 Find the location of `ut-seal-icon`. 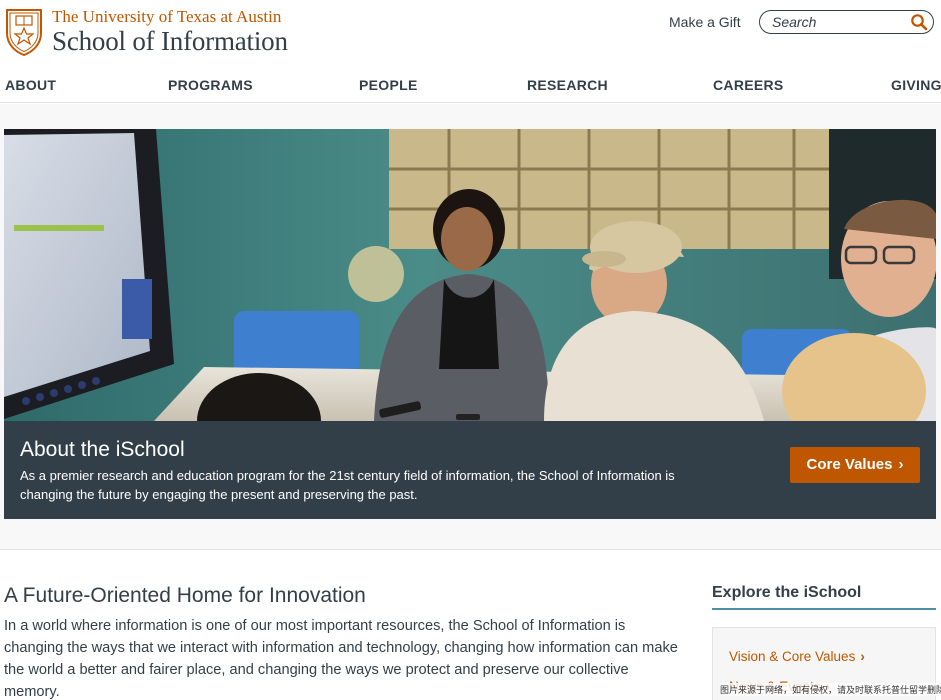

ut-seal-icon is located at coordinates (24, 33).